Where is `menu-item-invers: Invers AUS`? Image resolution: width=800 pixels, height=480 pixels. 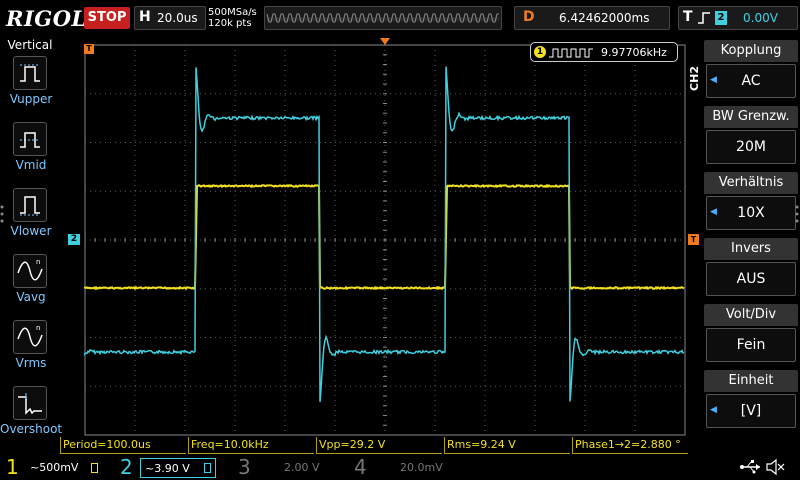
menu-item-invers: Invers AUS is located at coordinates (751, 269).